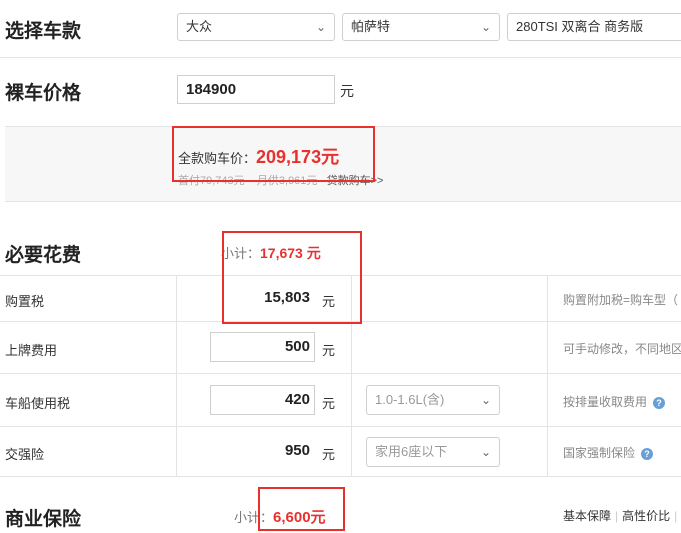  What do you see at coordinates (587, 516) in the screenshot?
I see `basic-coverage-link: 基本保障` at bounding box center [587, 516].